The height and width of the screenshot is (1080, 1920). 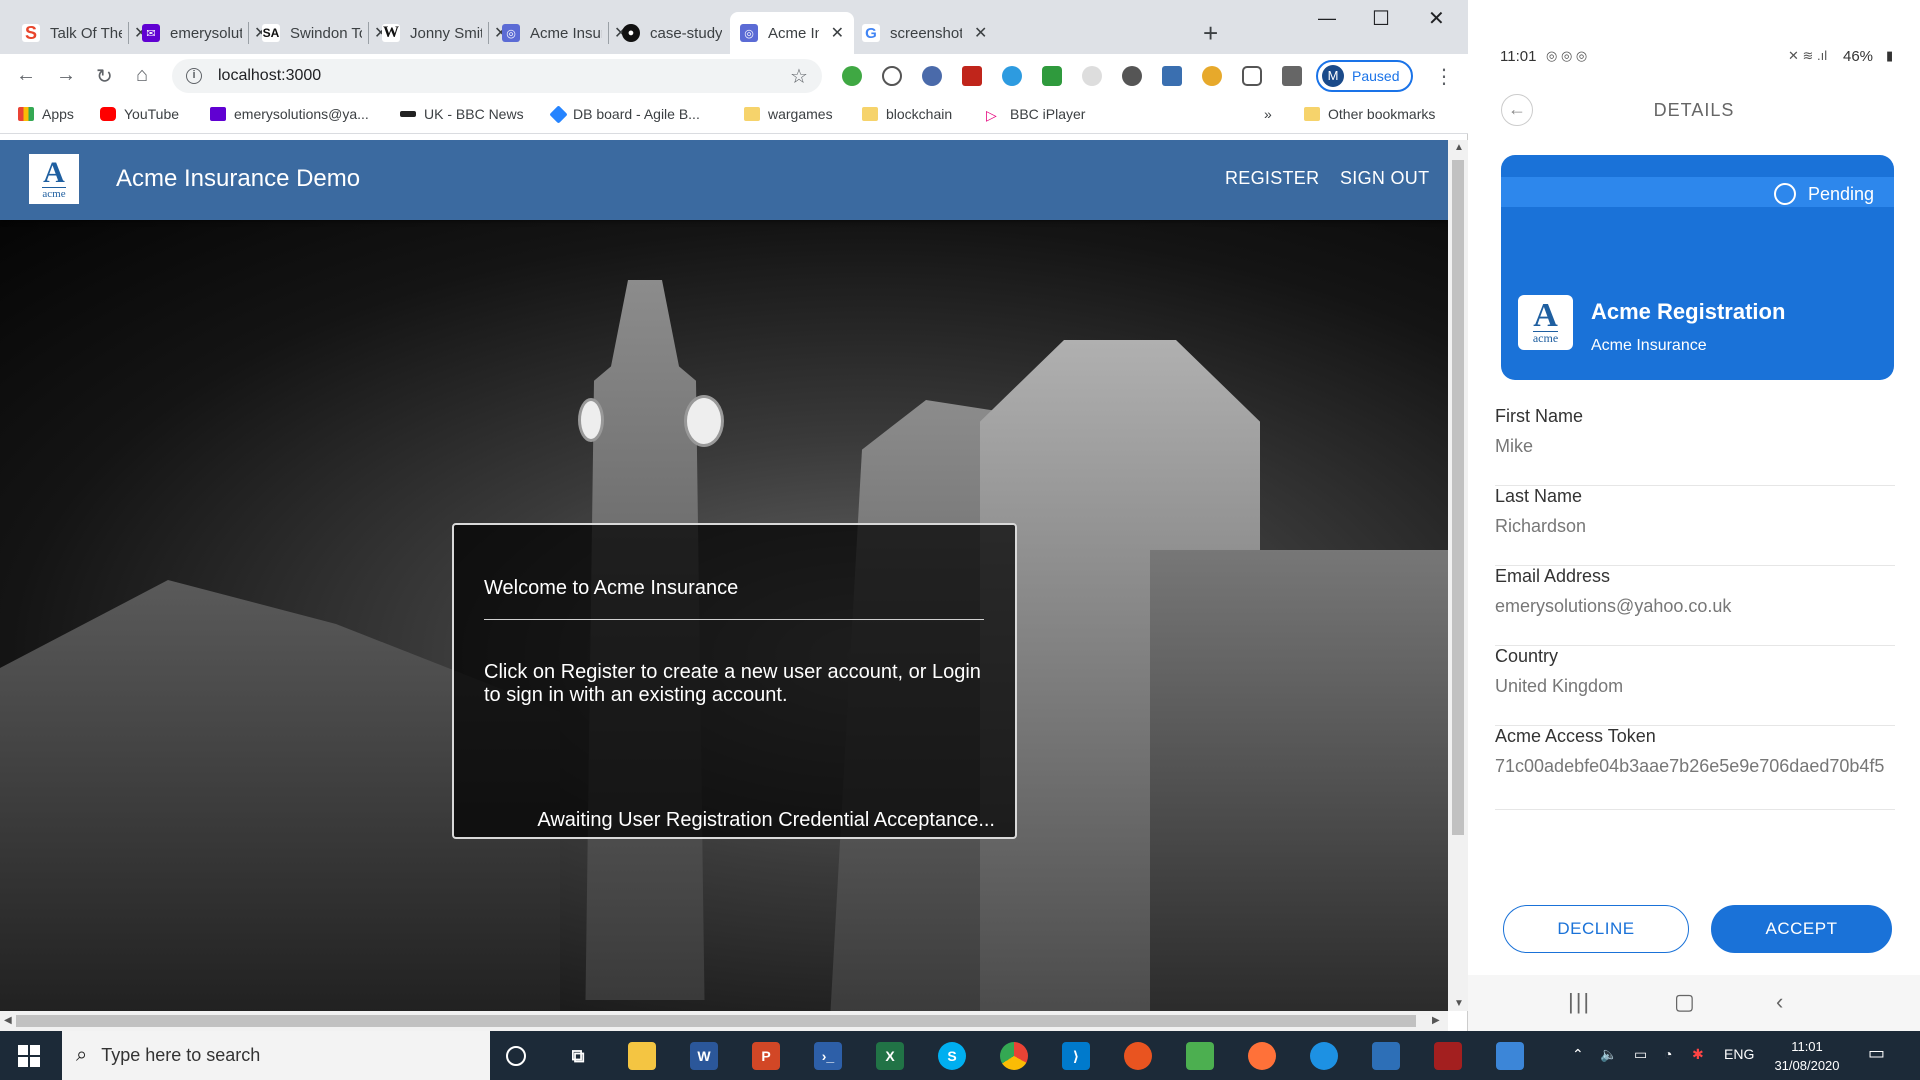 I want to click on decline-button: DECLINE, so click(x=1596, y=929).